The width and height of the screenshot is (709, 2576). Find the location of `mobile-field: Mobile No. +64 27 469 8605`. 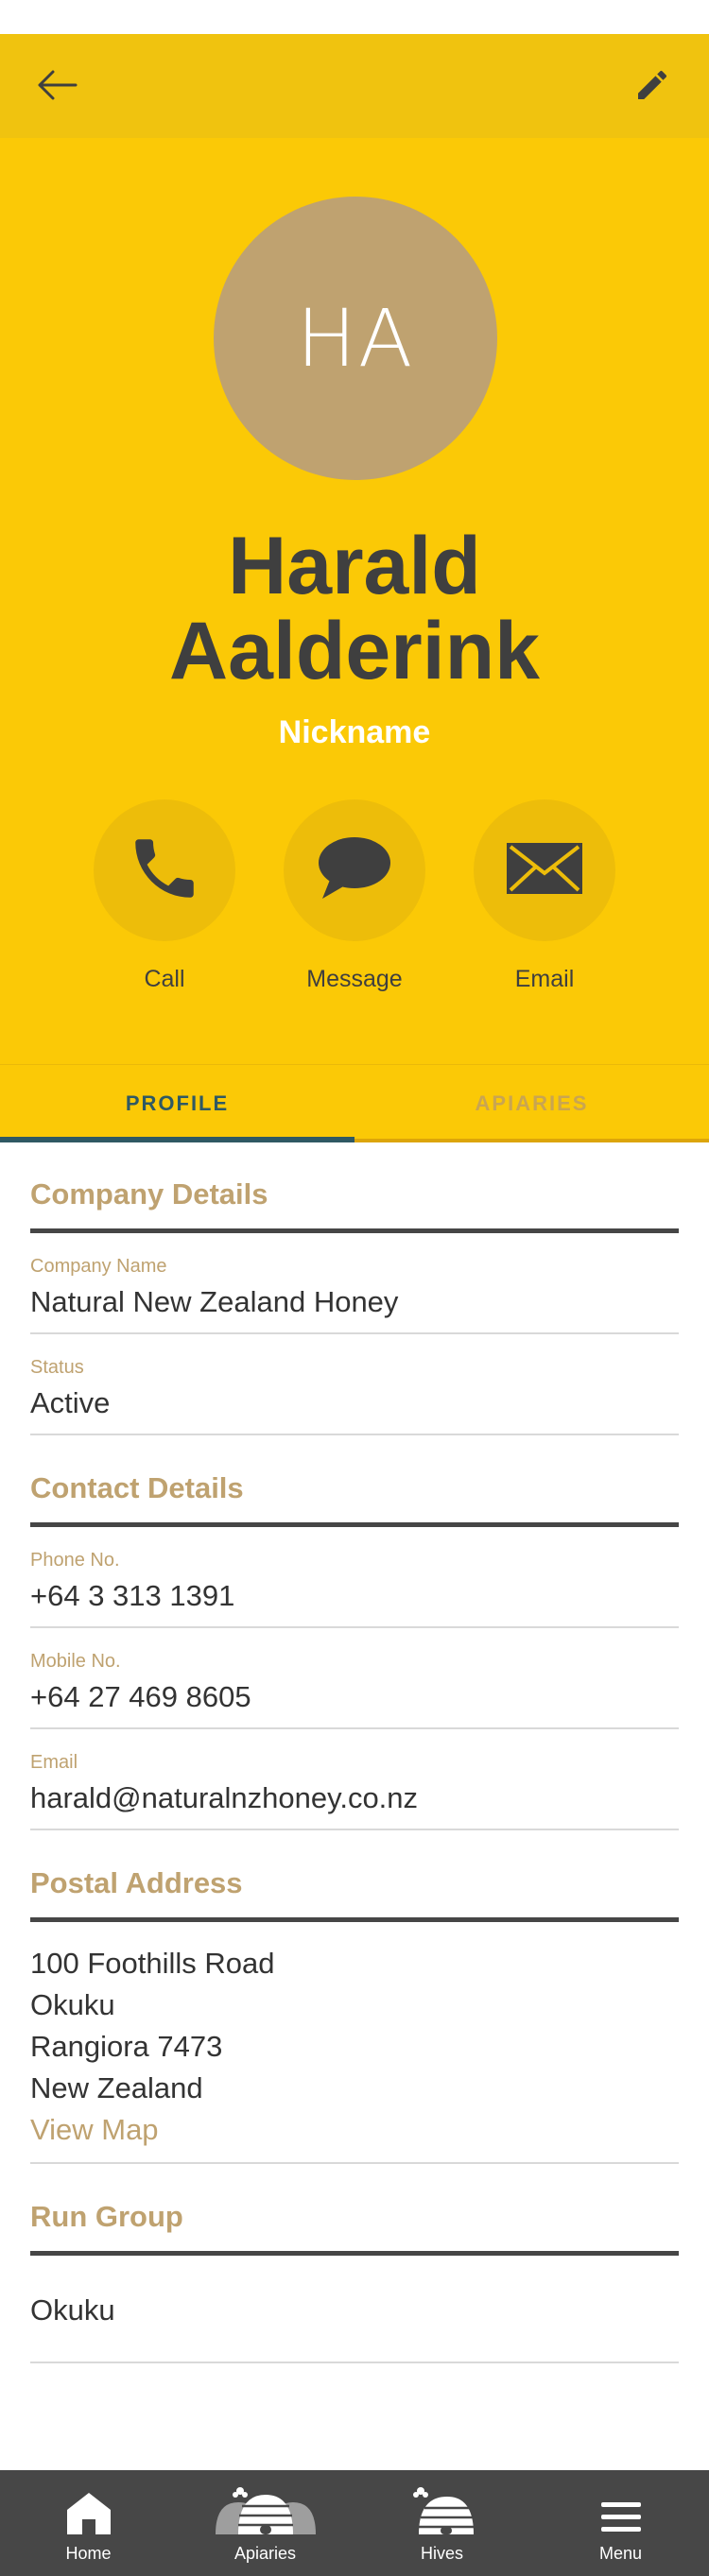

mobile-field: Mobile No. +64 27 469 8605 is located at coordinates (354, 1678).